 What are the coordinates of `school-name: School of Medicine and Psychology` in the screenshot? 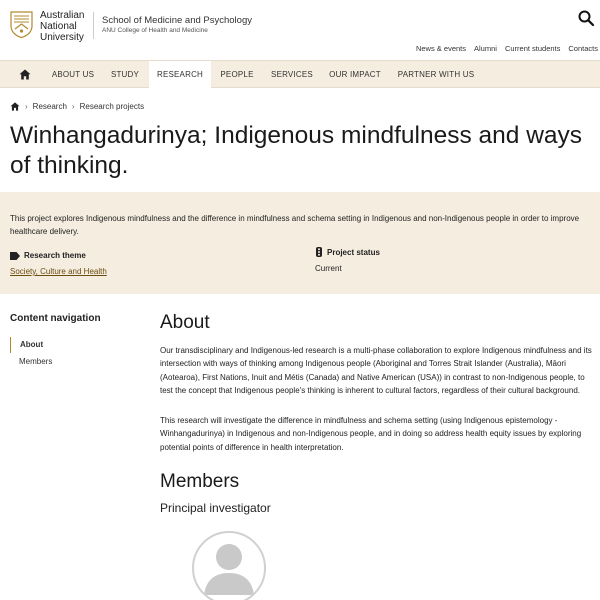 It's located at (177, 20).